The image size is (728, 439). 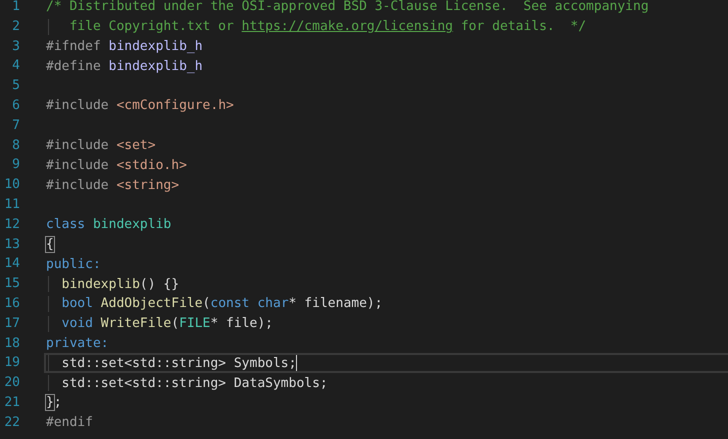 What do you see at coordinates (124, 67) in the screenshot?
I see `code-line: #define bindexplib_h` at bounding box center [124, 67].